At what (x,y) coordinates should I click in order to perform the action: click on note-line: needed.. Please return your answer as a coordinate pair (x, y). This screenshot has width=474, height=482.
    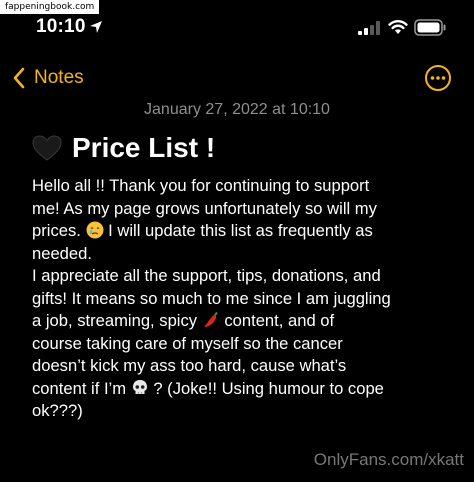
    Looking at the image, I should click on (62, 253).